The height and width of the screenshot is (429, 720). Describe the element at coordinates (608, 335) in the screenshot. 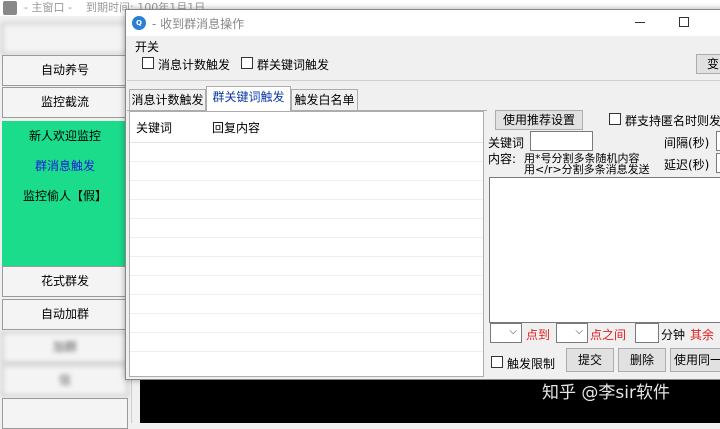

I see `point-between-label: 点之间` at that location.